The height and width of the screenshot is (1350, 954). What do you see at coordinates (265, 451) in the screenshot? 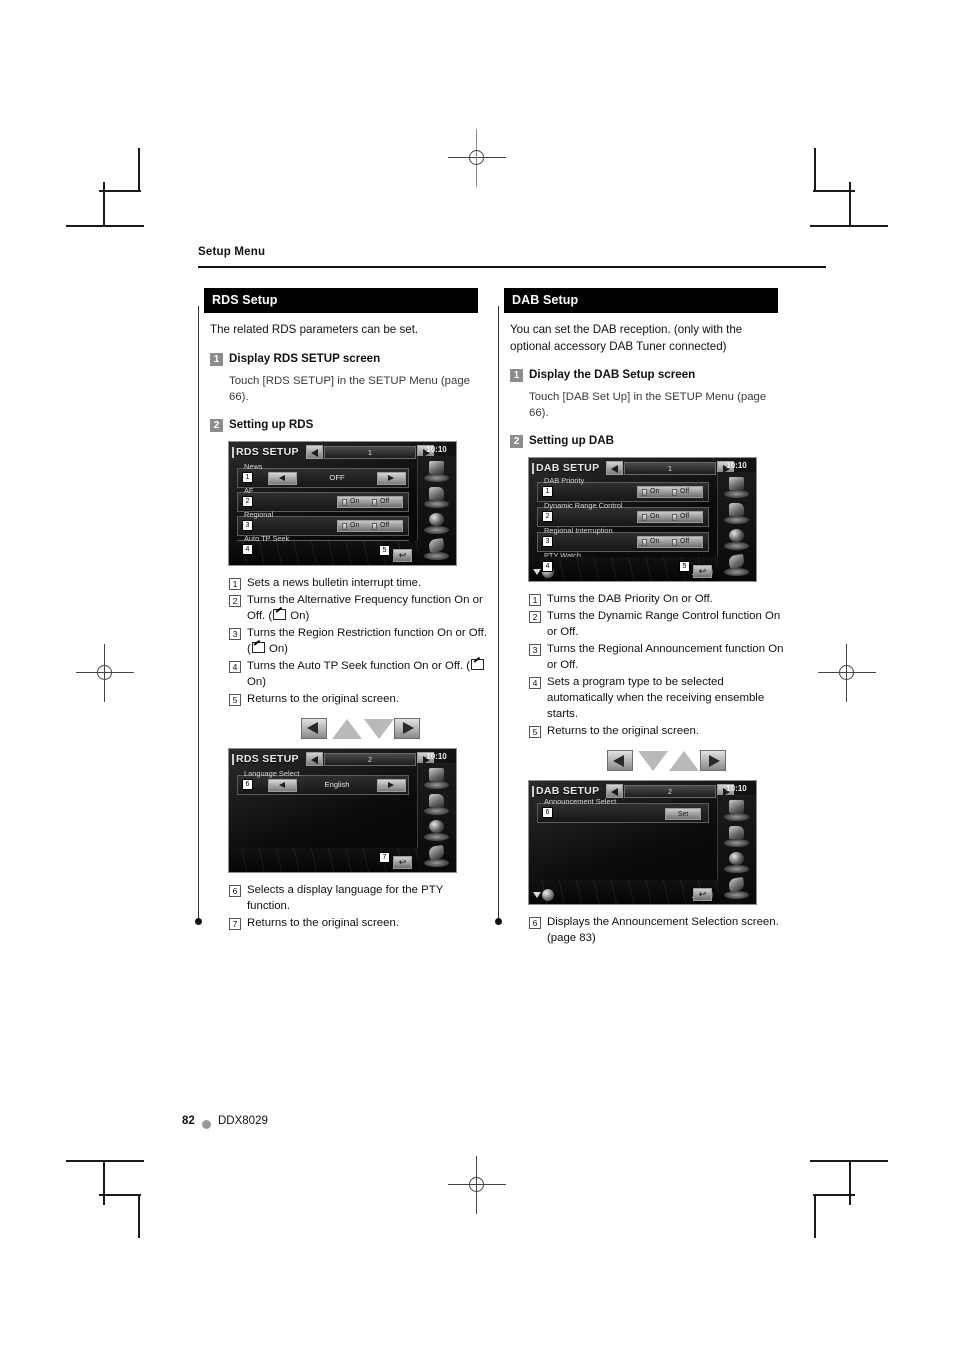
I see `screen-title: RDS SETUP` at bounding box center [265, 451].